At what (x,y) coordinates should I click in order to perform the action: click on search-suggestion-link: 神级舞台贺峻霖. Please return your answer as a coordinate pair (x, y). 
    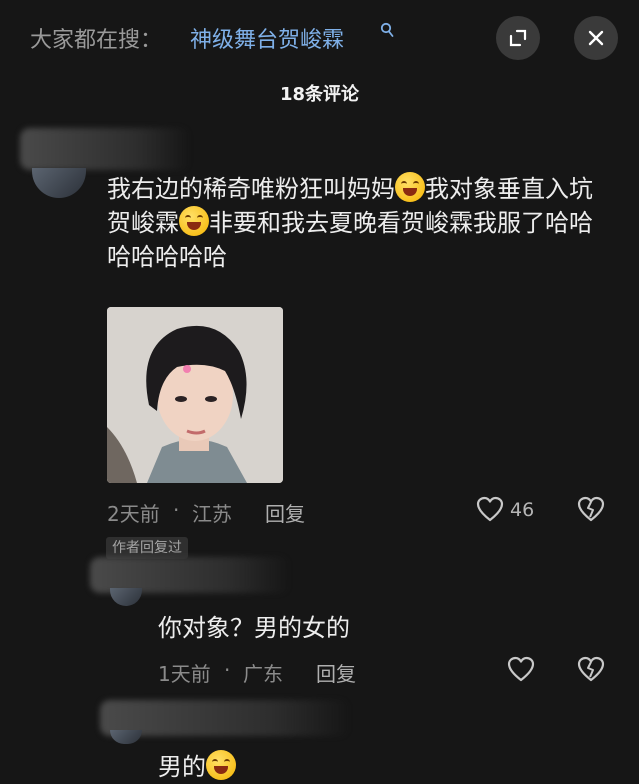
    Looking at the image, I should click on (267, 38).